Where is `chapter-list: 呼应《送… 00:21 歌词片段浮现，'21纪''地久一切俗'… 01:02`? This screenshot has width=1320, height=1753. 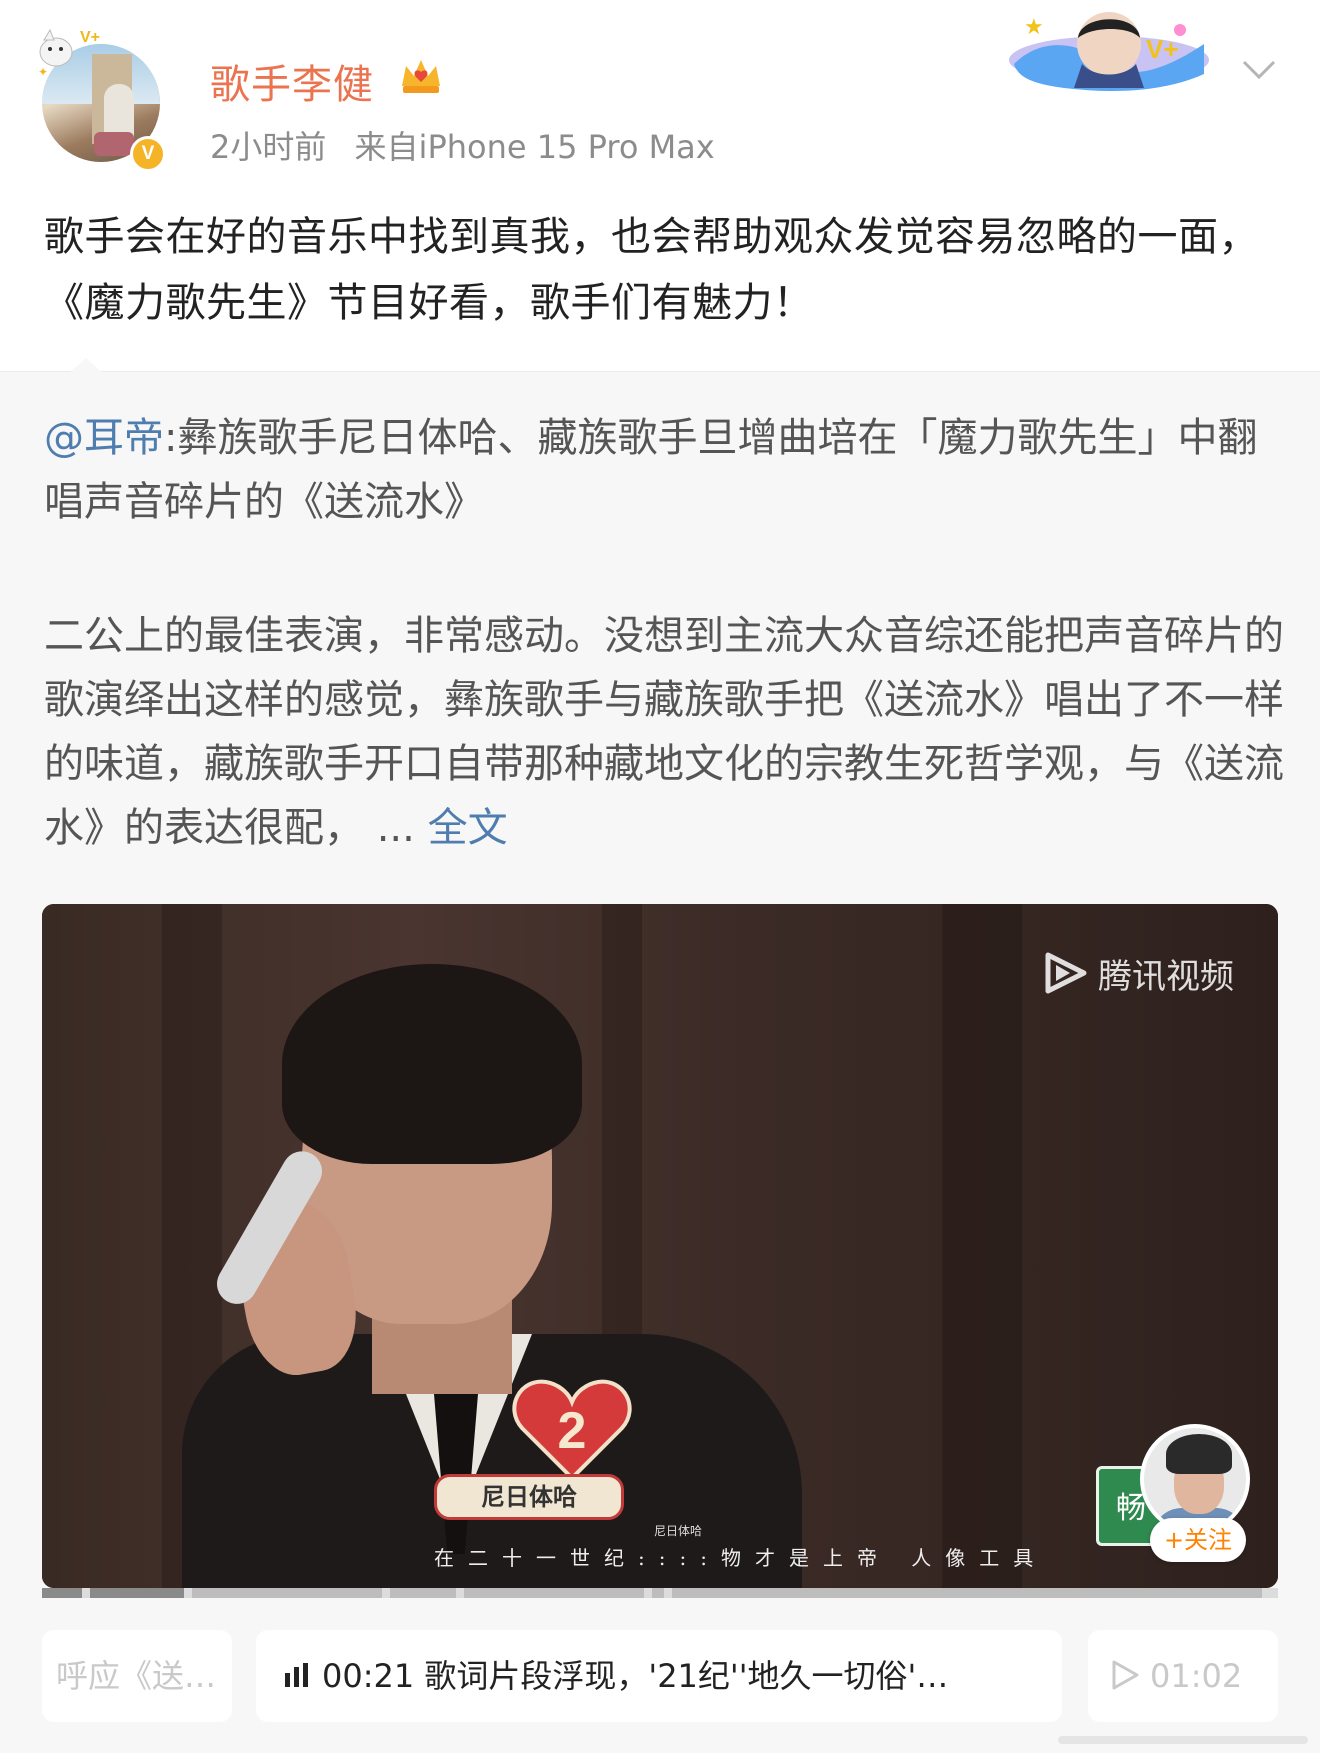 chapter-list: 呼应《送… 00:21 歌词片段浮现，'21纪''地久一切俗'… 01:02 is located at coordinates (660, 1676).